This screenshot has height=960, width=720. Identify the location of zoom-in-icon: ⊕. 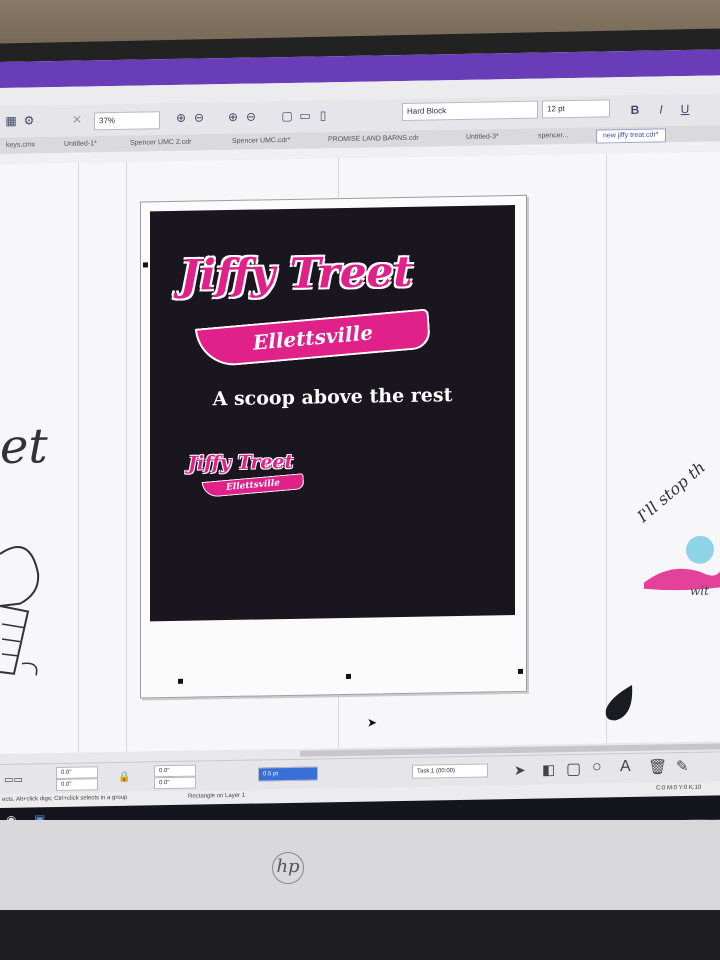
(181, 118).